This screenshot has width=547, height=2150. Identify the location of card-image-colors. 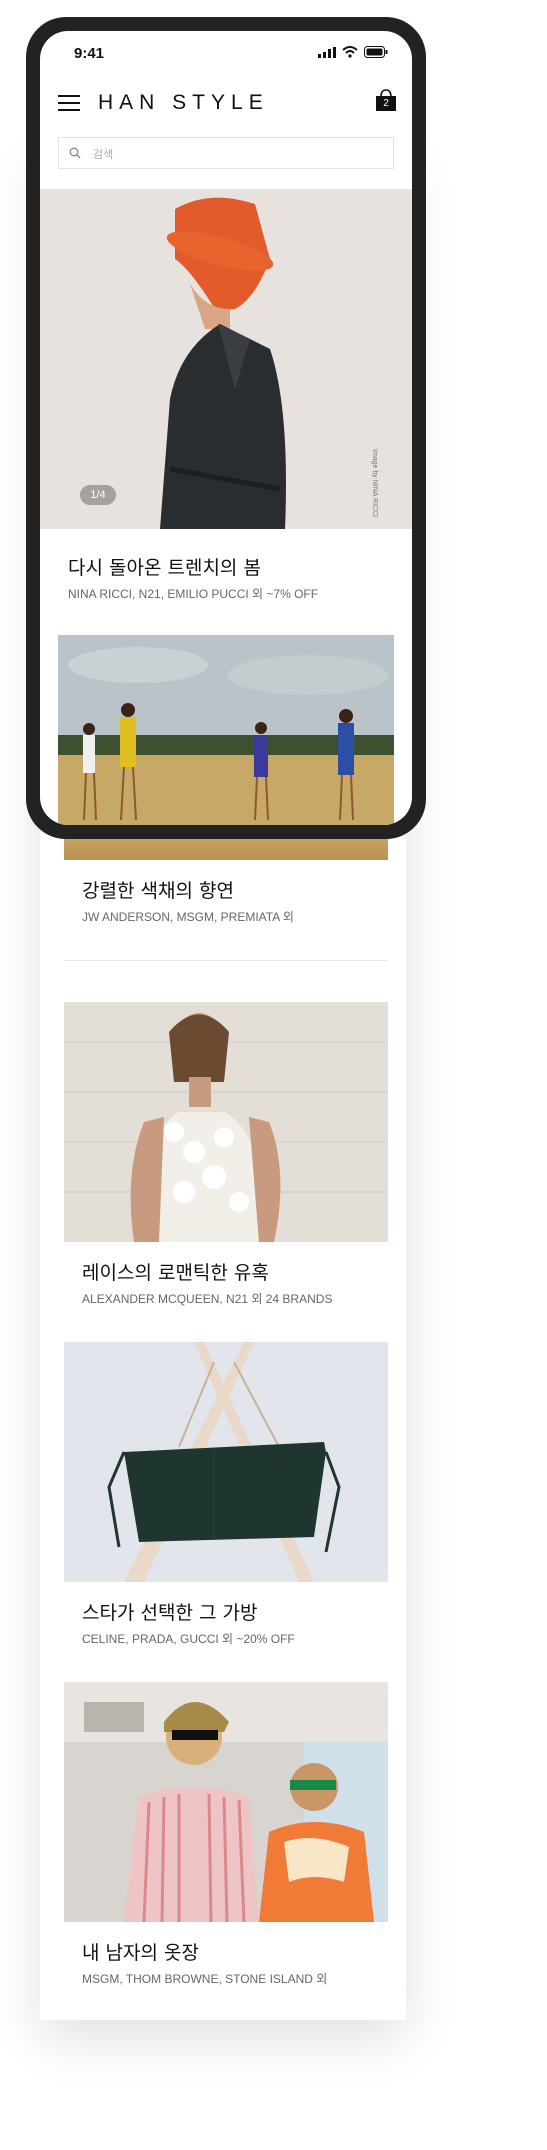
(226, 730).